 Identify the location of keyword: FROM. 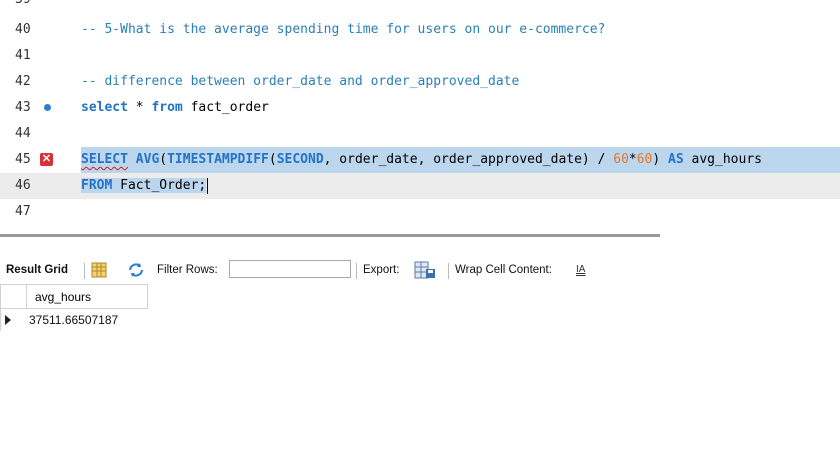
(97, 185).